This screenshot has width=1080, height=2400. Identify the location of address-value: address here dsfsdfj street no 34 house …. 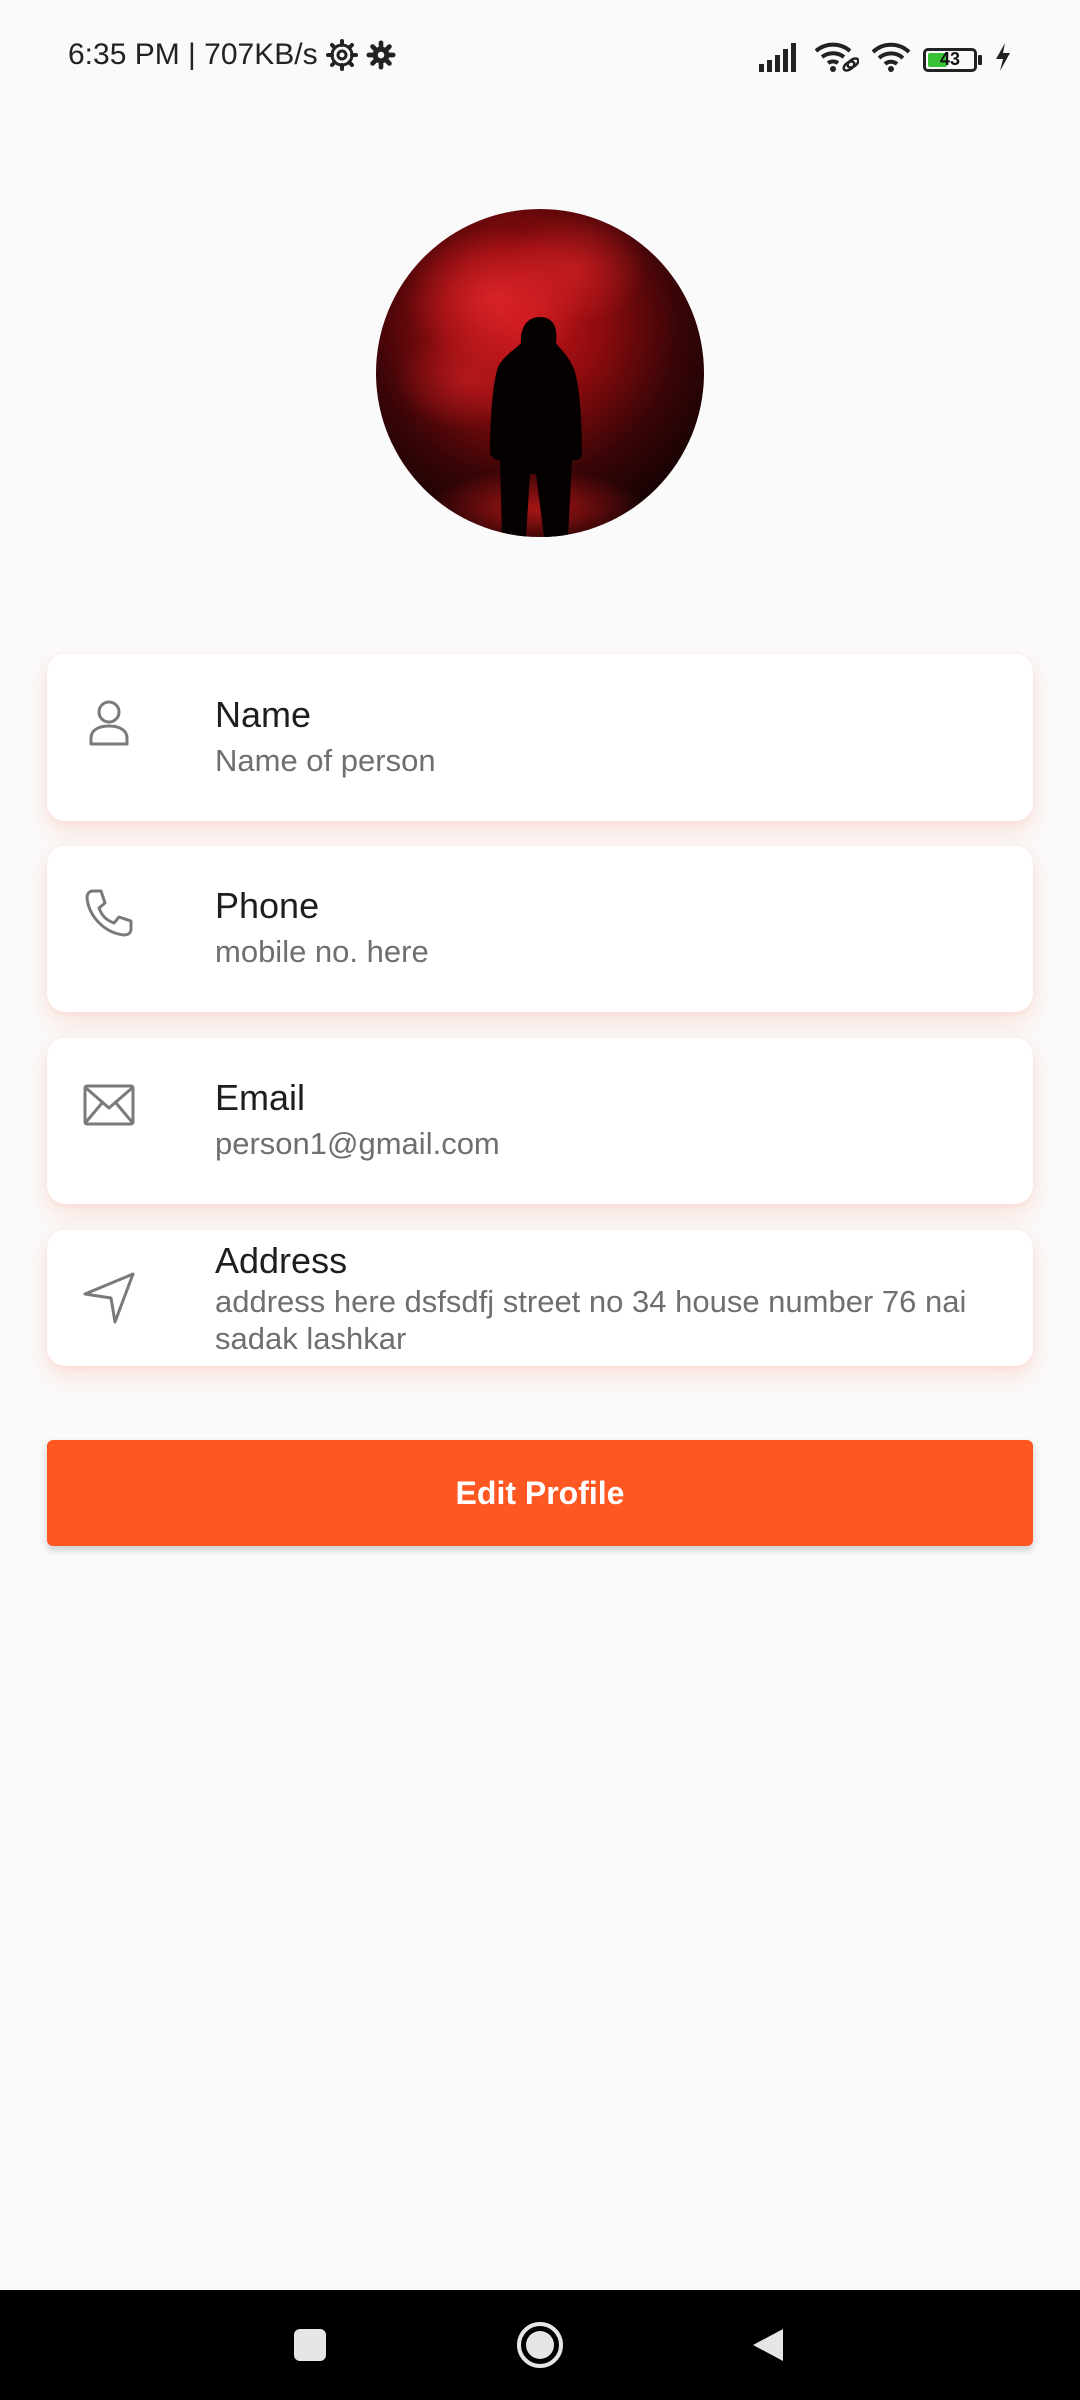
(591, 1320).